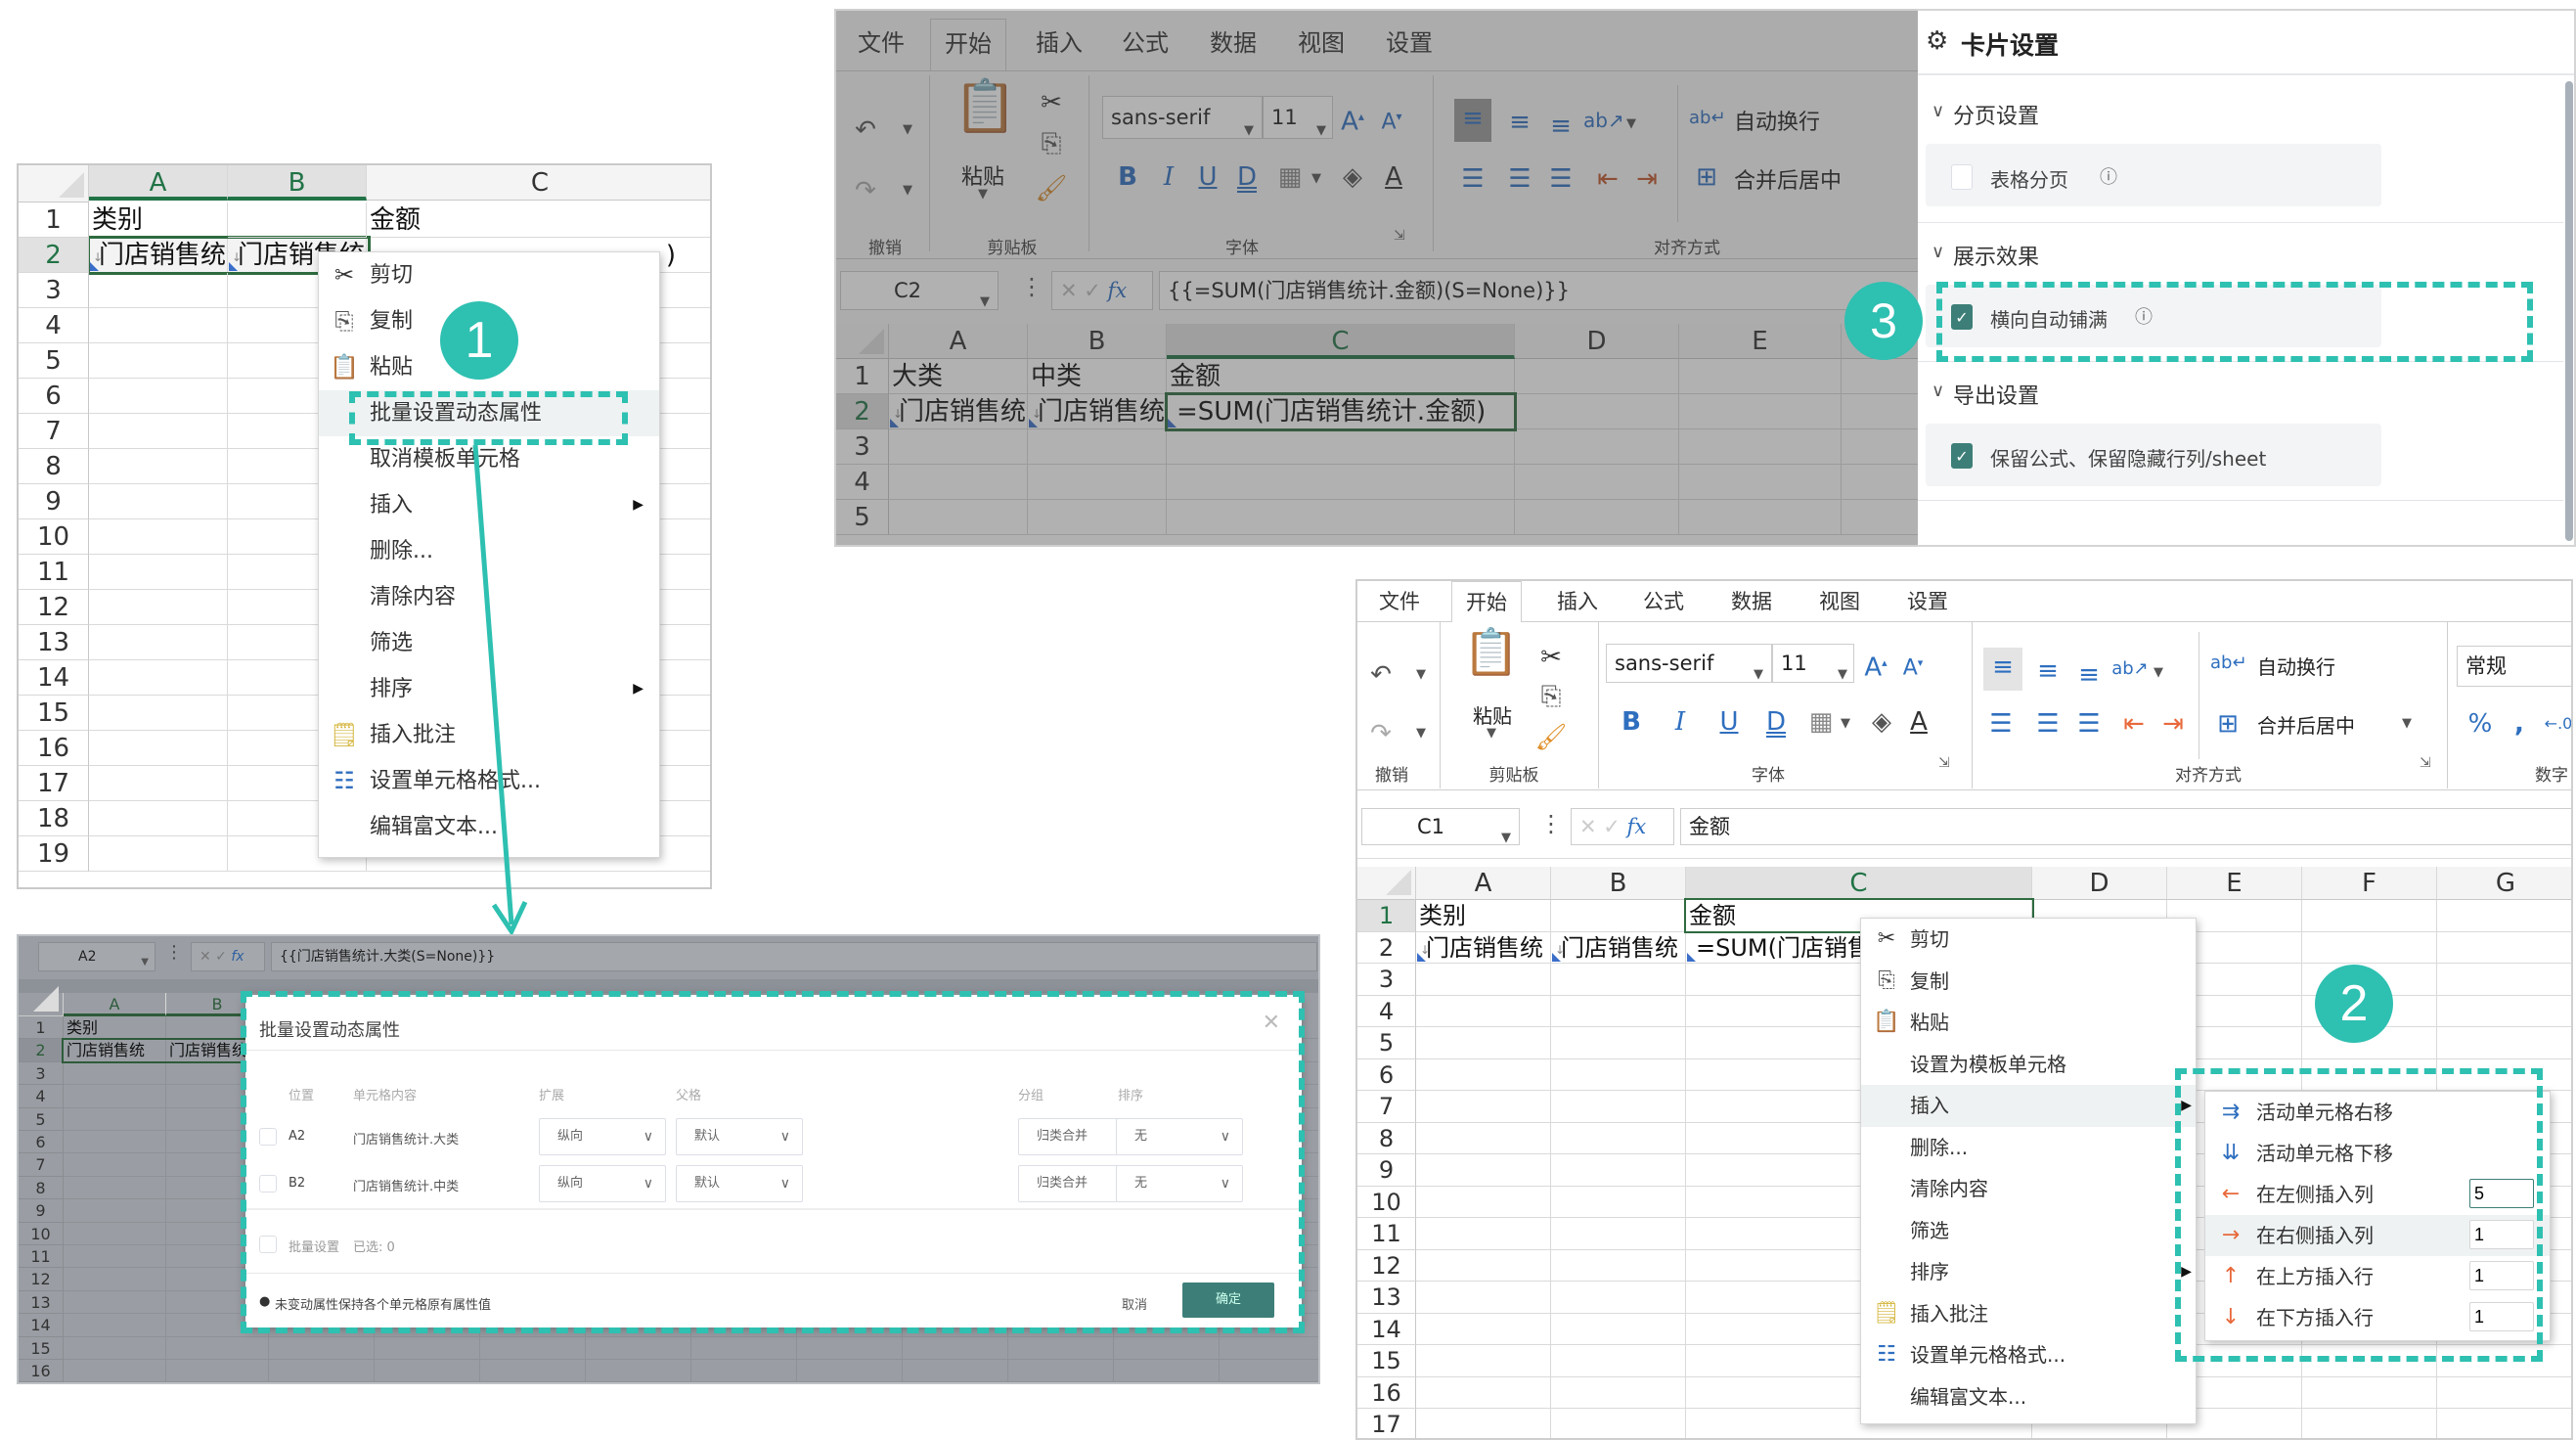 This screenshot has height=1440, width=2576. I want to click on number-format-select: 常规, so click(2514, 666).